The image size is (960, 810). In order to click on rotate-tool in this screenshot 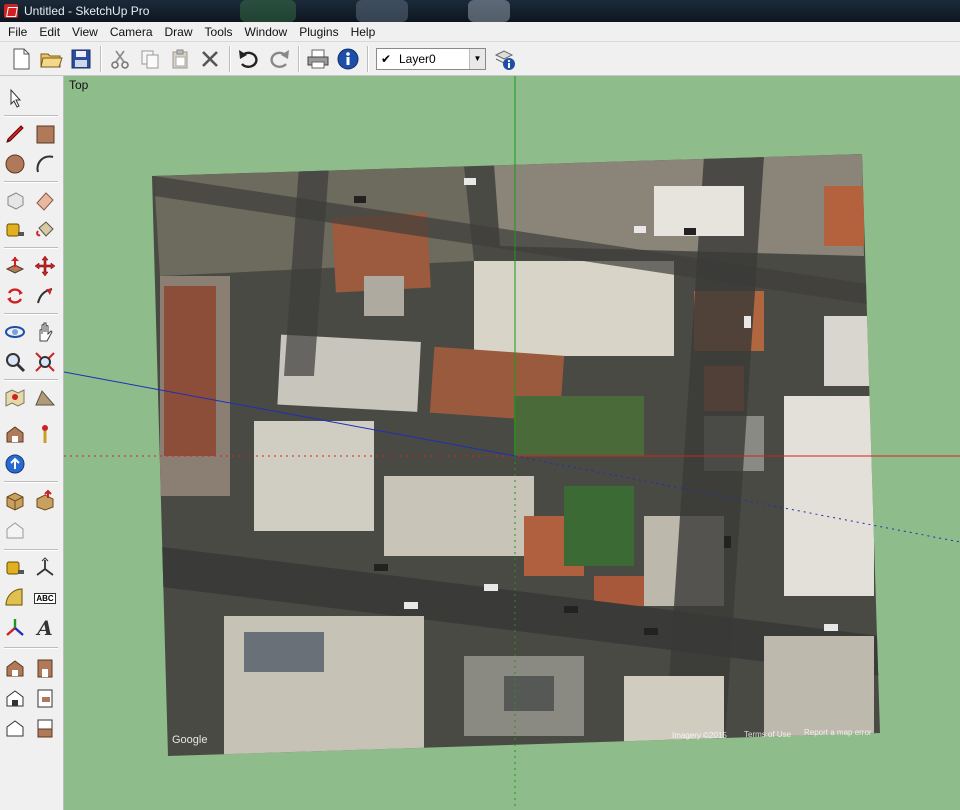, I will do `click(15, 296)`.